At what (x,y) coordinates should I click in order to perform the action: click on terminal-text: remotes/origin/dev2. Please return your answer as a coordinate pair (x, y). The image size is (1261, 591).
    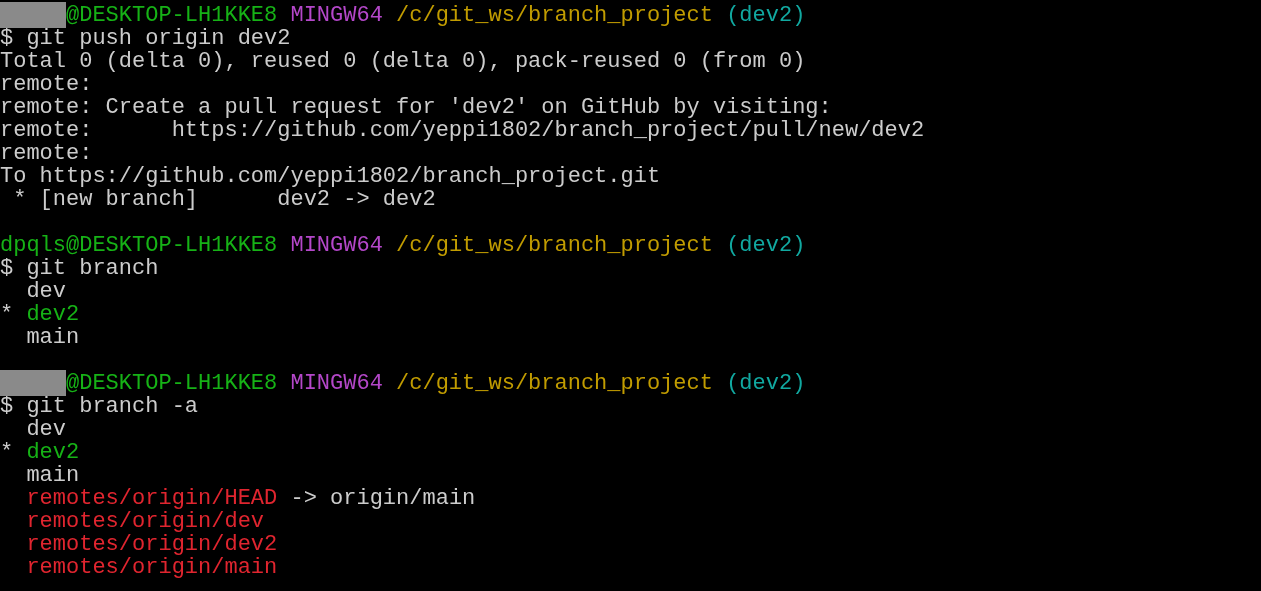
    Looking at the image, I should click on (151, 544).